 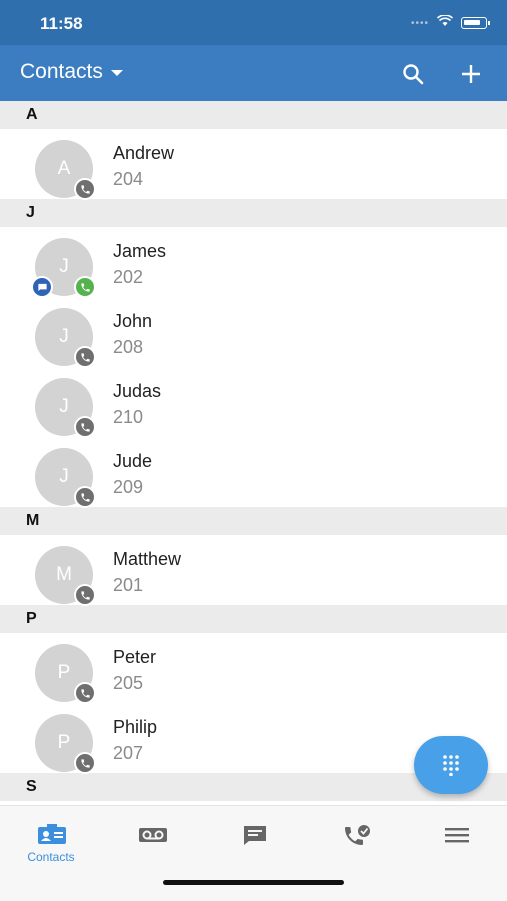 I want to click on message-icon, so click(x=255, y=835).